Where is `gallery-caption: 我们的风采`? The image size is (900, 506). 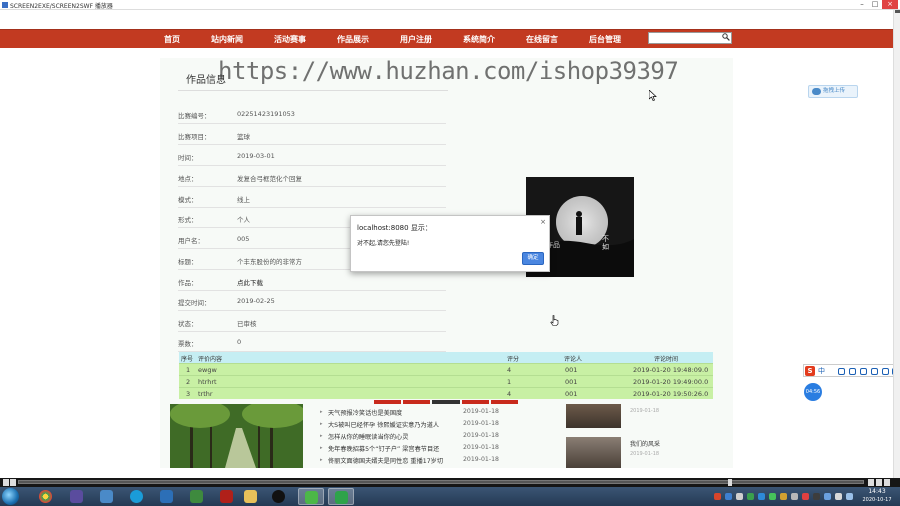 gallery-caption: 我们的风采 is located at coordinates (645, 443).